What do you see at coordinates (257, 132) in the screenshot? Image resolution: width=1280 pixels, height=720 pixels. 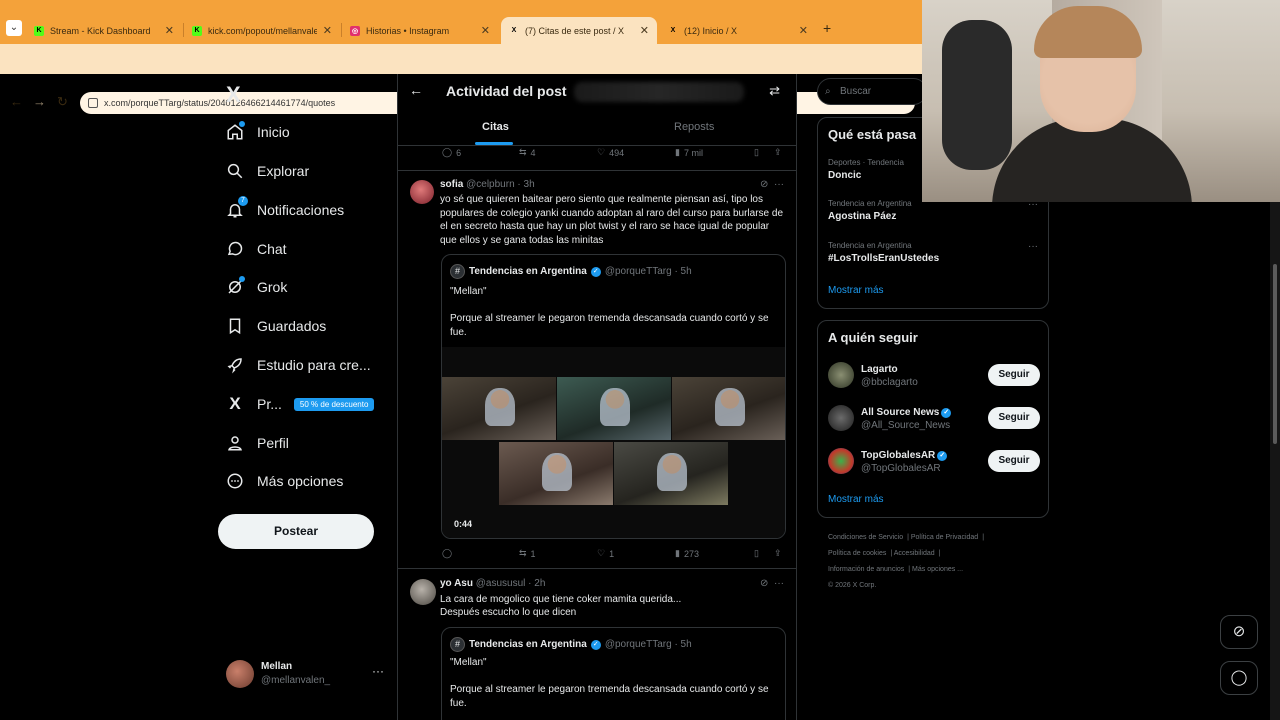 I see `sidebar-item-inicio: Inicio` at bounding box center [257, 132].